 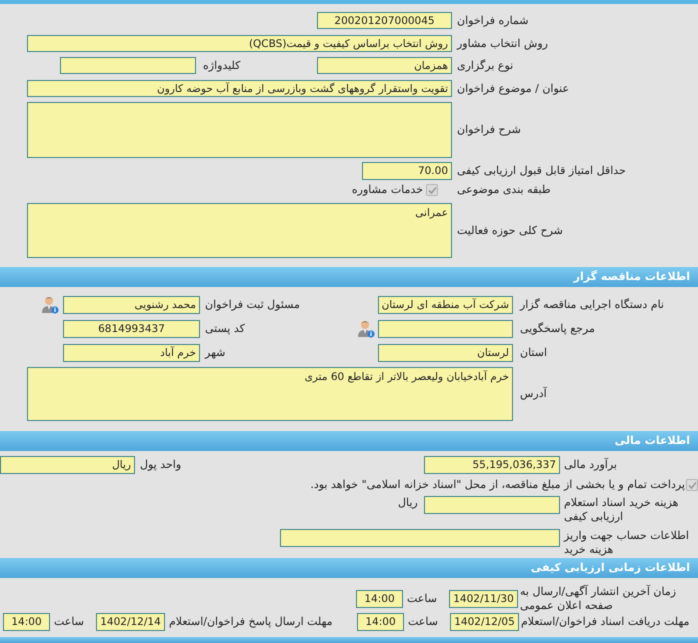 What do you see at coordinates (627, 543) in the screenshot?
I see `field-label: اطلاعات حساب جهت واریز هزینه خرید` at bounding box center [627, 543].